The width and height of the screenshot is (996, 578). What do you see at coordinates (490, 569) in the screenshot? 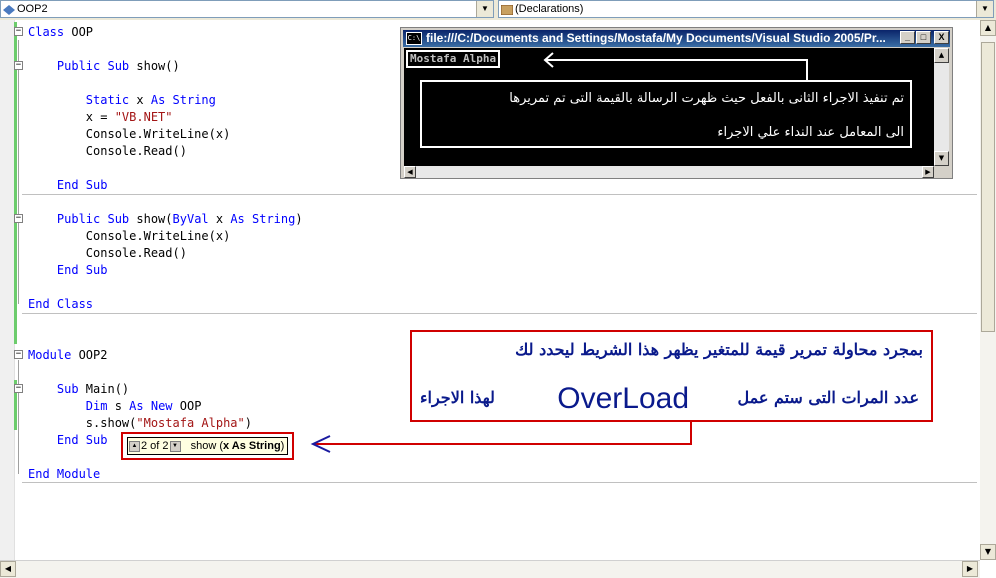
I see `editor-horizontal-scrollbar: ◀ ▶` at bounding box center [490, 569].